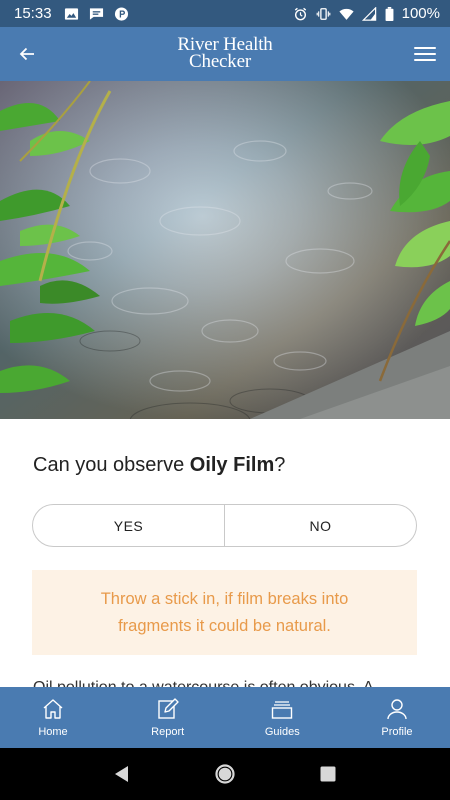  I want to click on brand-line2: Checker, so click(220, 61).